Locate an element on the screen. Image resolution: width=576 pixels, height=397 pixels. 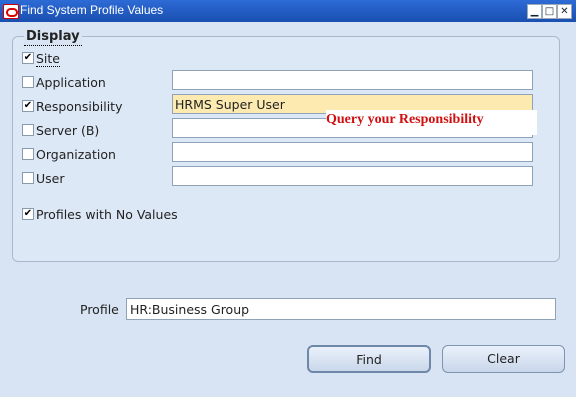
responsibility-label: Responsibility is located at coordinates (79, 106).